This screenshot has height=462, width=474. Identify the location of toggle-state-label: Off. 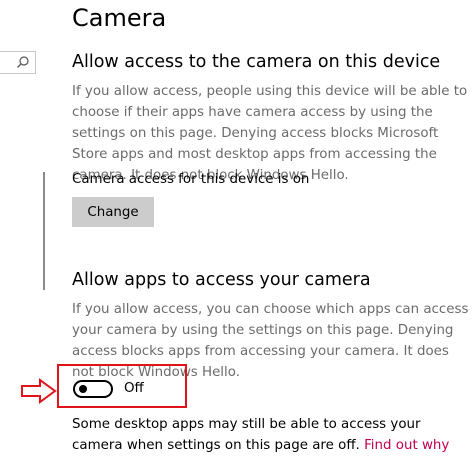
(134, 388).